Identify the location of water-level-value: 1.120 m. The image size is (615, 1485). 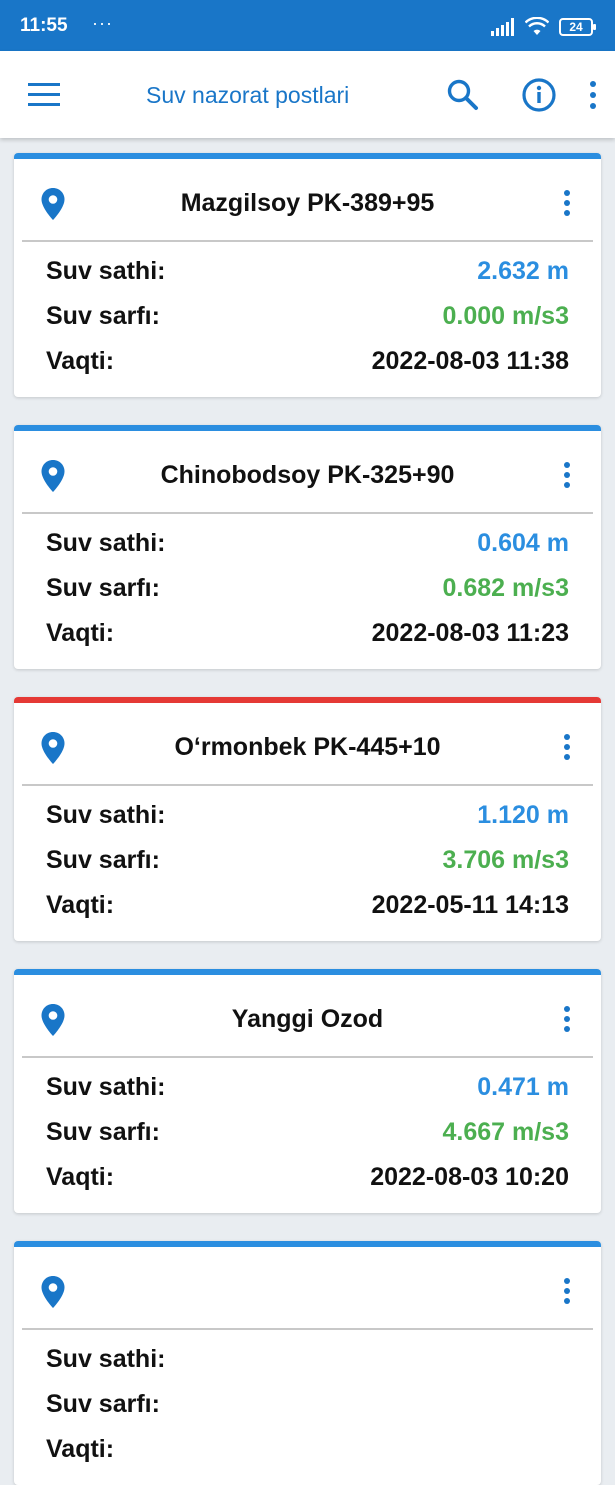
(523, 815).